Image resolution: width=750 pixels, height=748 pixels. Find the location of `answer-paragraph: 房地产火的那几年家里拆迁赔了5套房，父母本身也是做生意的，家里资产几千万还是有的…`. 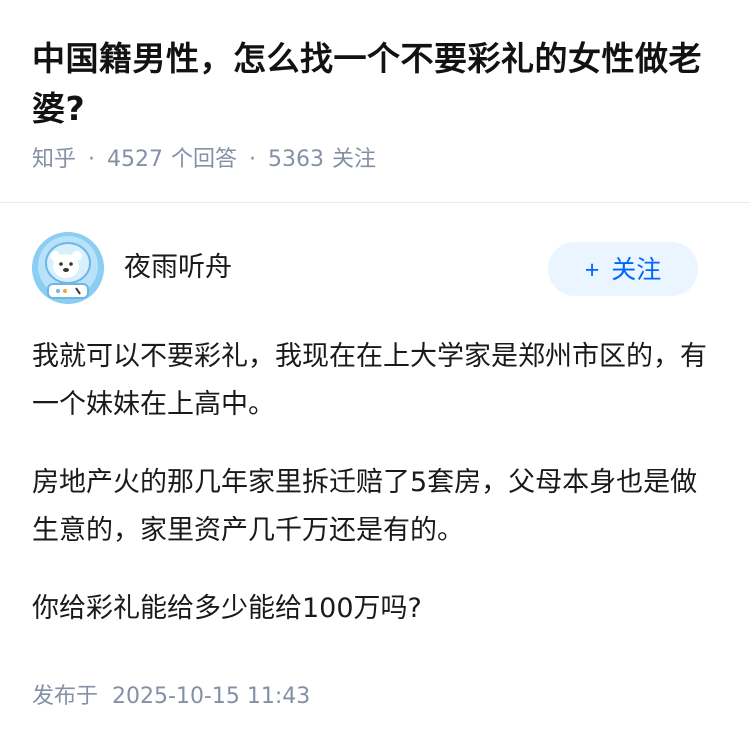

answer-paragraph: 房地产火的那几年家里拆迁赔了5套房，父母本身也是做生意的，家里资产几千万还是有的… is located at coordinates (365, 506).